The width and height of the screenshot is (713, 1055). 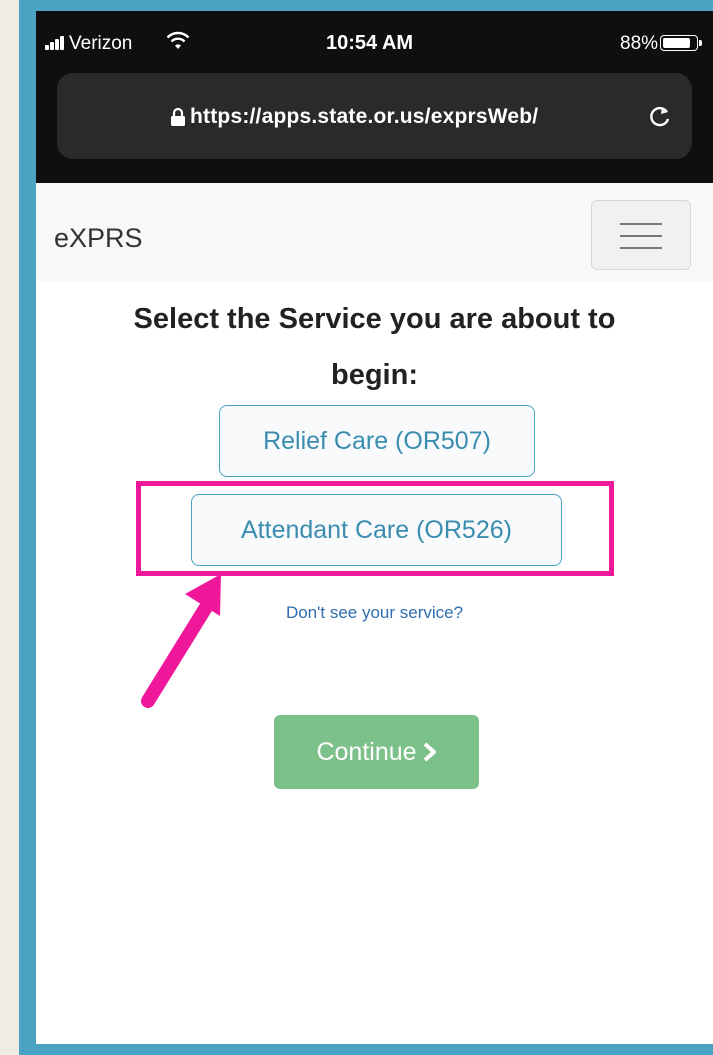 I want to click on continue-button: Continue, so click(x=376, y=752).